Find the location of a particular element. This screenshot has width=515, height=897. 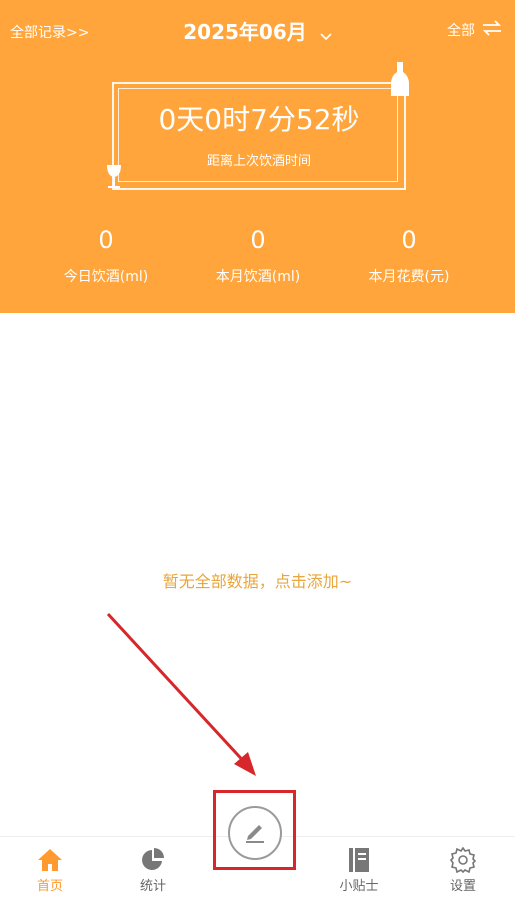

home-icon is located at coordinates (50, 860).